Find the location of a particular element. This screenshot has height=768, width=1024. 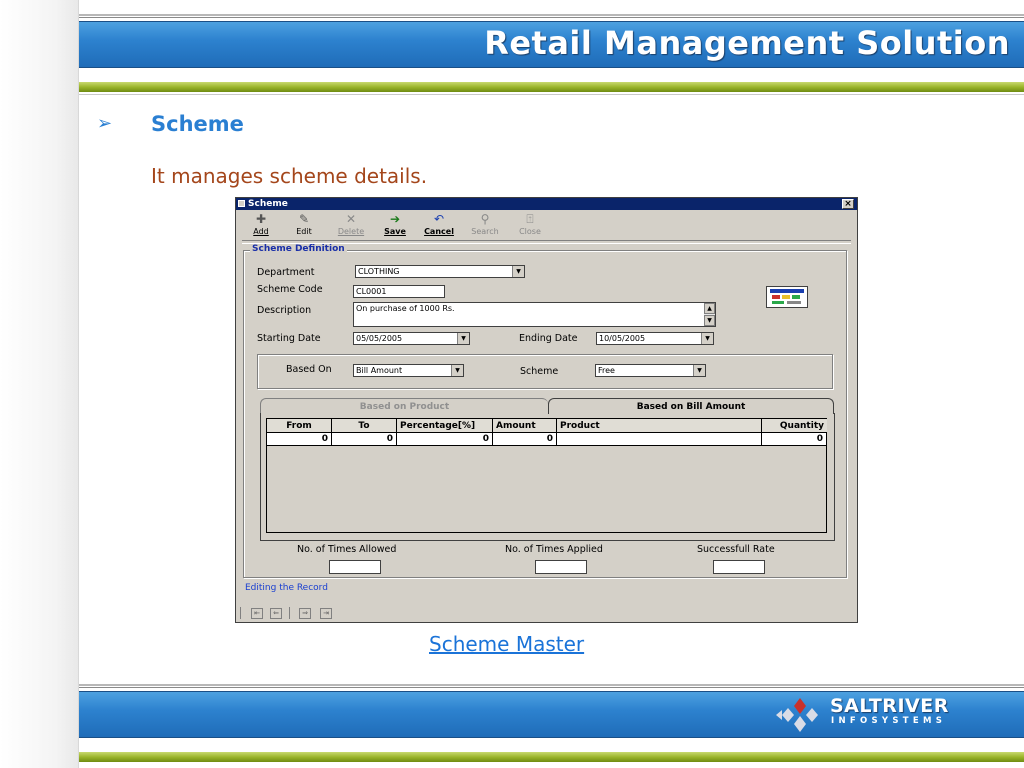

top-divider-line is located at coordinates (551, 15).